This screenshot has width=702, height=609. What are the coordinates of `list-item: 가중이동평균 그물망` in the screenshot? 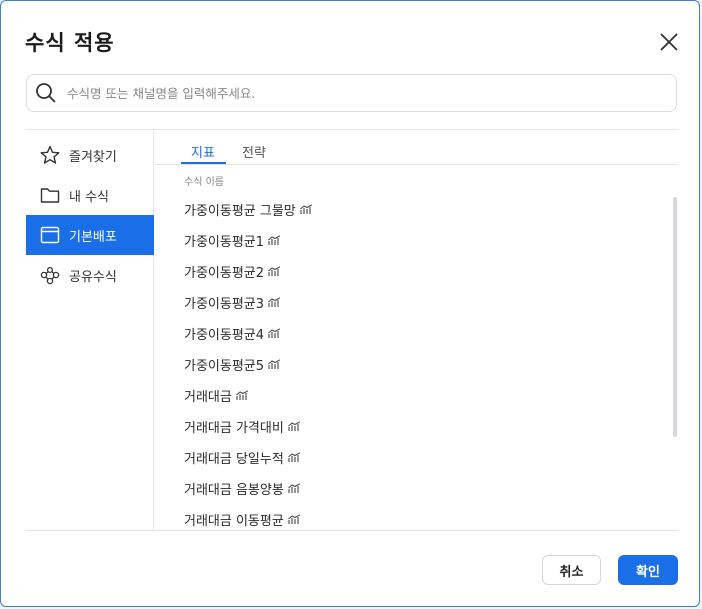 It's located at (414, 209).